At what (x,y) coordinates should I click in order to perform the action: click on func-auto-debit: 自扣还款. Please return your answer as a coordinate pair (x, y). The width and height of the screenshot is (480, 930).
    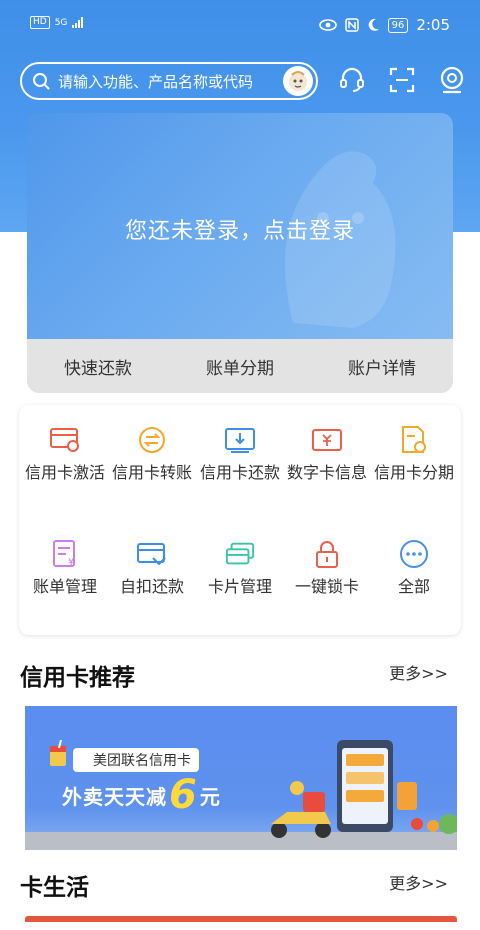
    Looking at the image, I should click on (152, 568).